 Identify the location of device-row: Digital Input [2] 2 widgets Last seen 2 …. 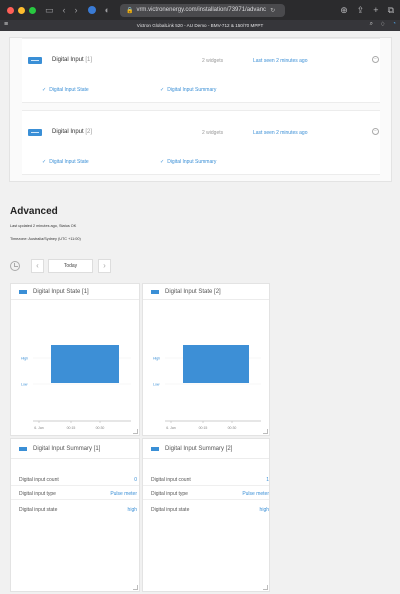
(201, 142).